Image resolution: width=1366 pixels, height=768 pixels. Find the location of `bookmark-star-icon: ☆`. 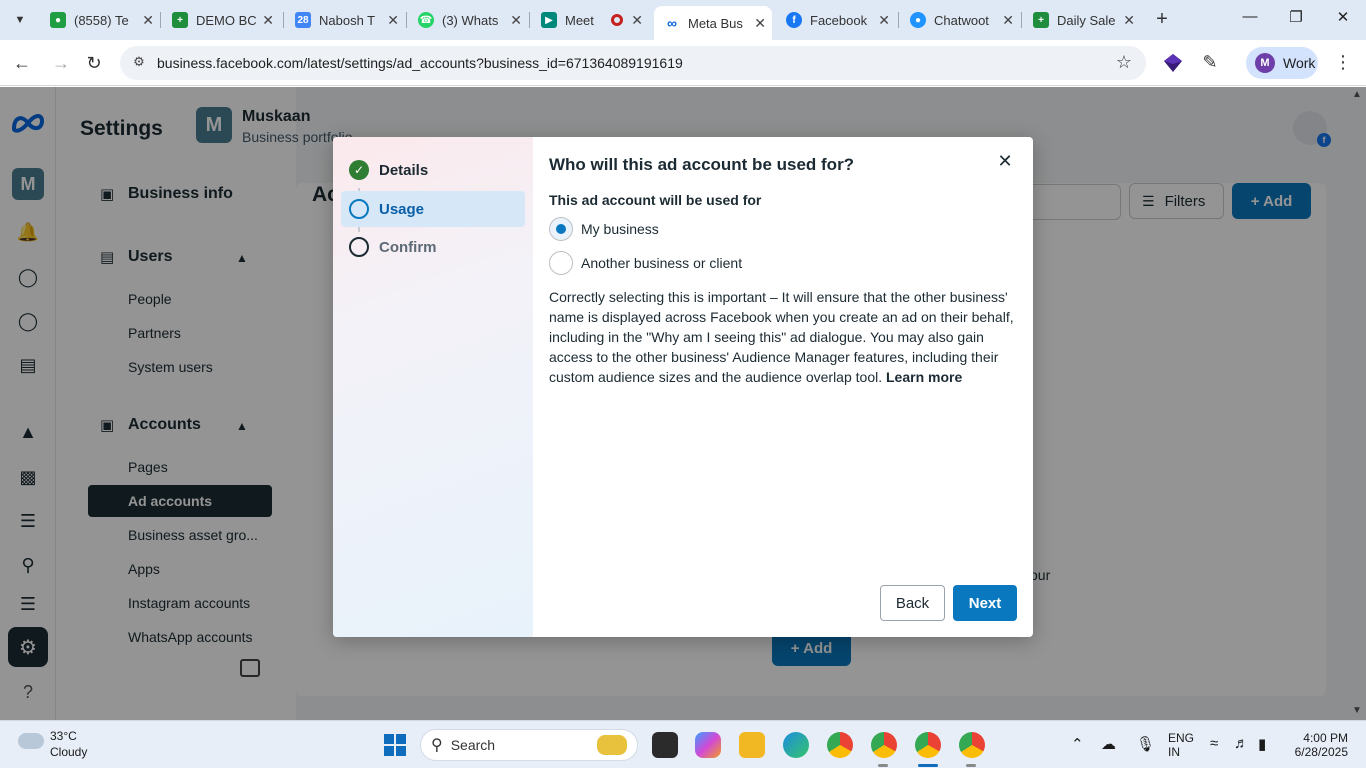

bookmark-star-icon: ☆ is located at coordinates (1124, 62).